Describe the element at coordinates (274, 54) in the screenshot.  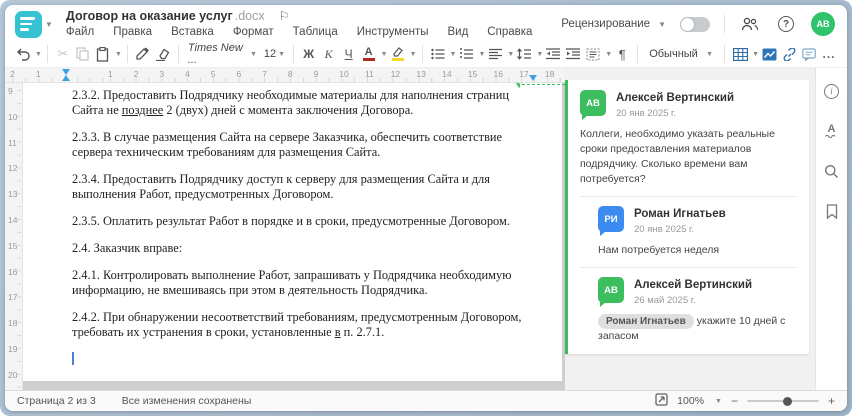
I see `font-size-select: 12 ▼` at that location.